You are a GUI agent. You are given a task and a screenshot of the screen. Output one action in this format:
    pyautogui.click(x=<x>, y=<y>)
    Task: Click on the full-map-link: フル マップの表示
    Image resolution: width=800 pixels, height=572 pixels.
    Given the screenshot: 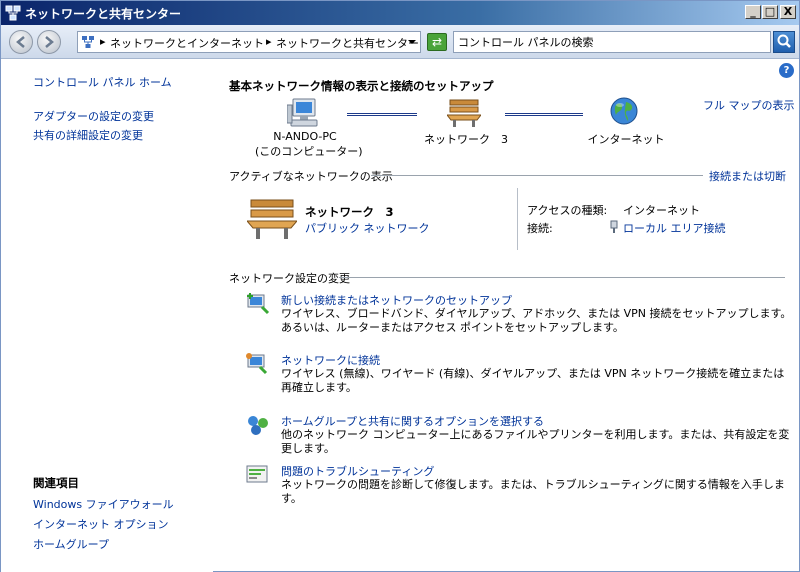 What is the action you would take?
    pyautogui.click(x=749, y=105)
    